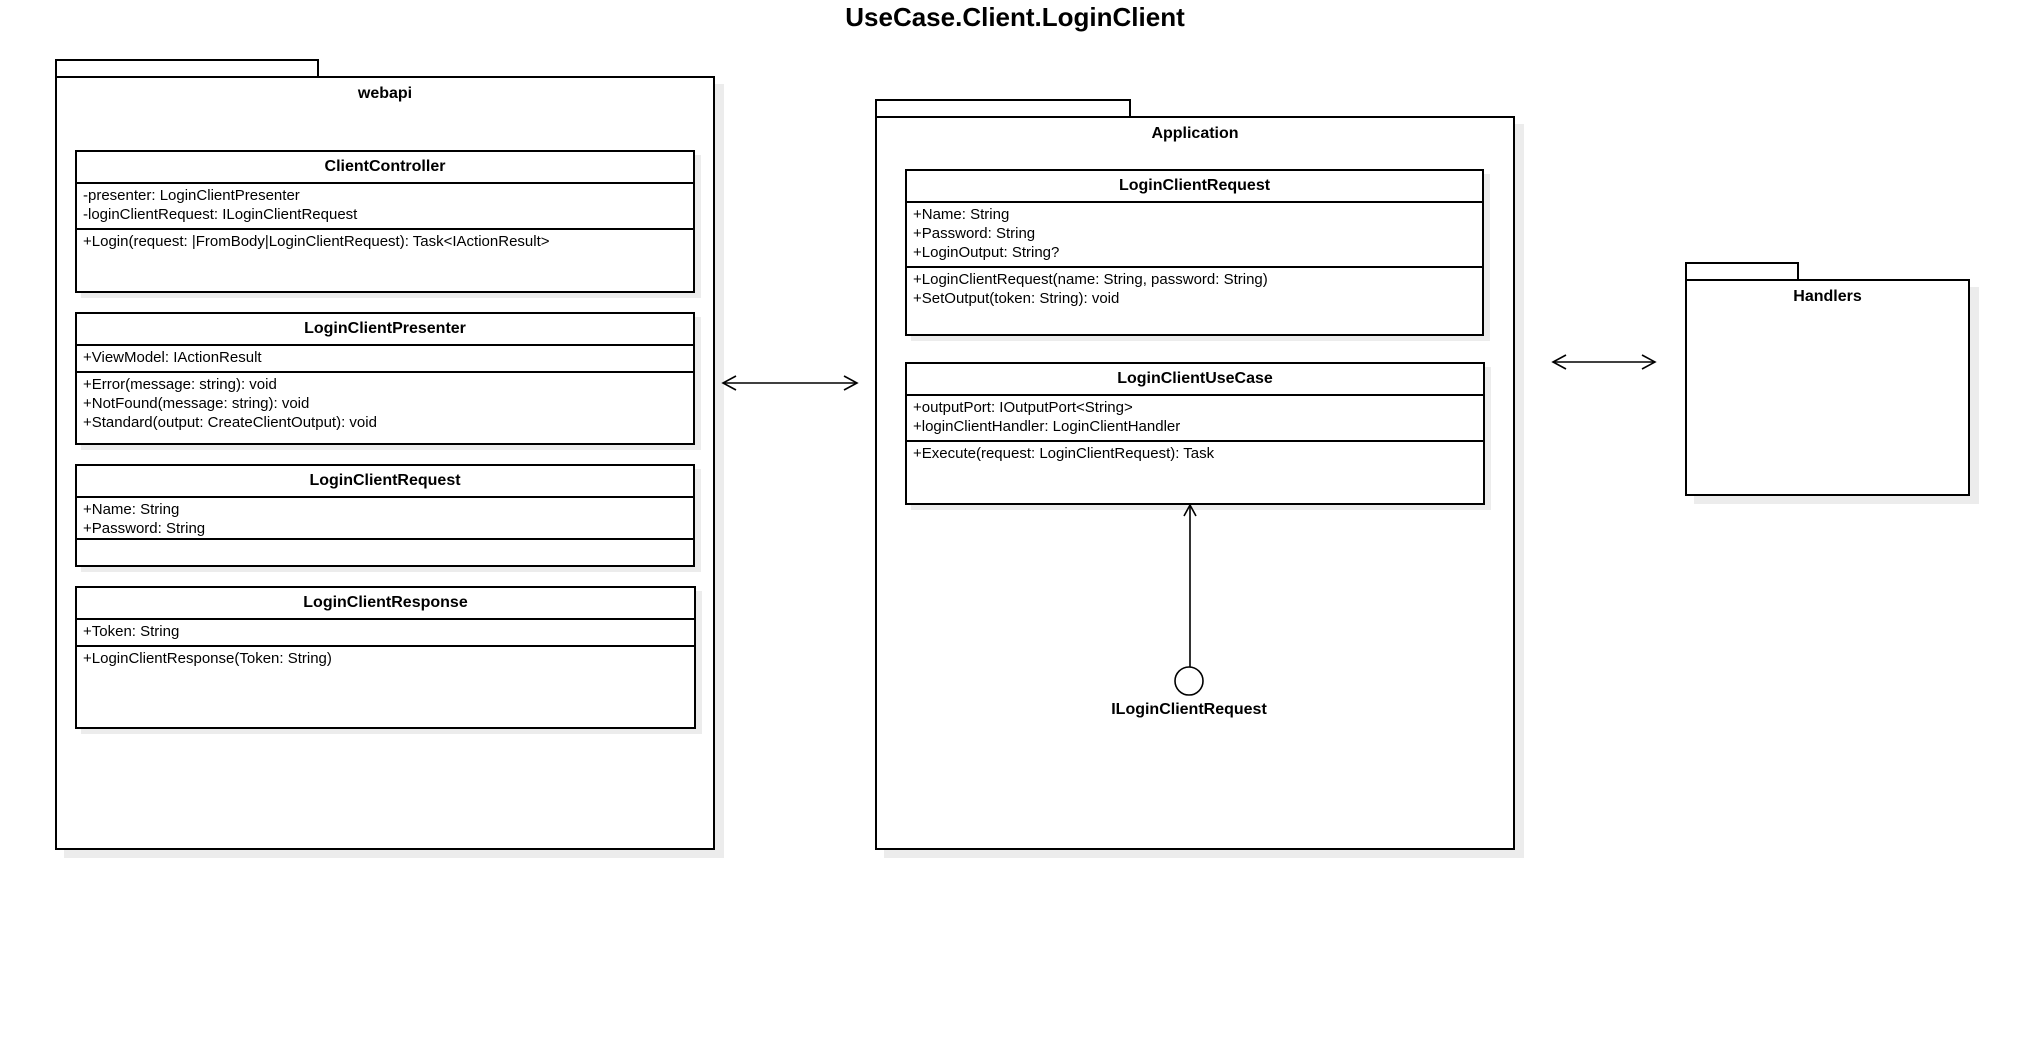  Describe the element at coordinates (385, 604) in the screenshot. I see `class-name: LoginClientResponse` at that location.